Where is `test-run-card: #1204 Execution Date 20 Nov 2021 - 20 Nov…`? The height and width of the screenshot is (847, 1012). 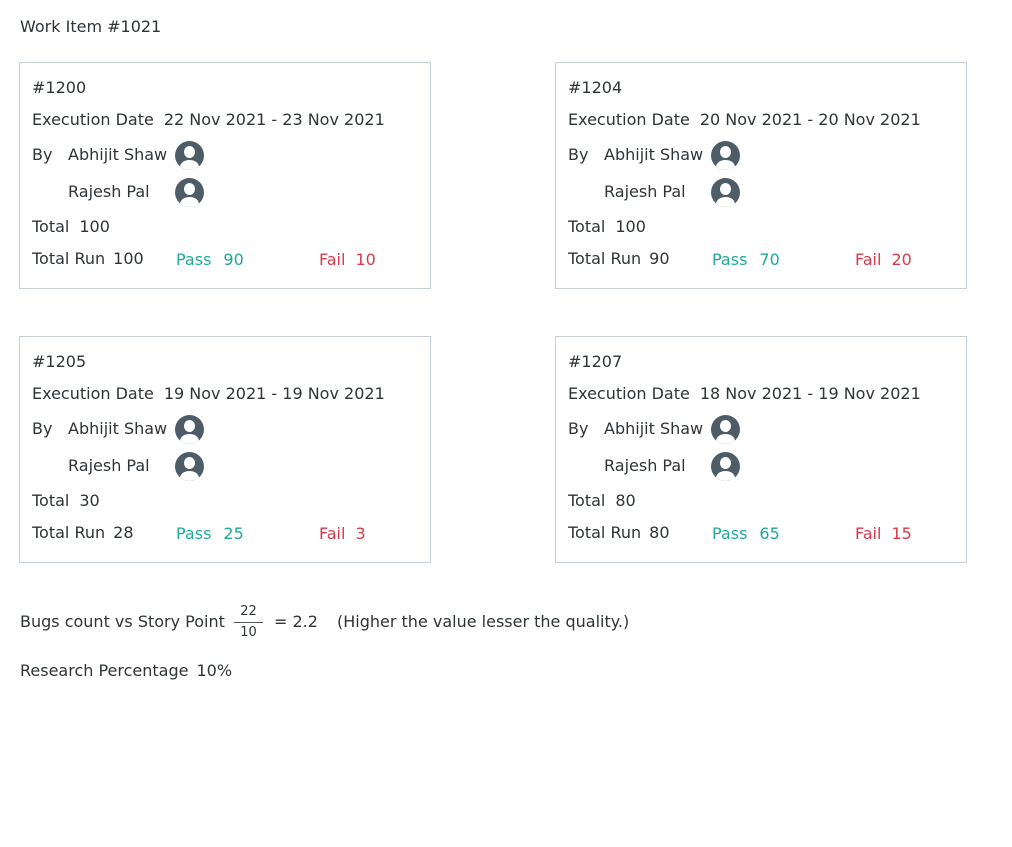 test-run-card: #1204 Execution Date 20 Nov 2021 - 20 Nov… is located at coordinates (761, 175).